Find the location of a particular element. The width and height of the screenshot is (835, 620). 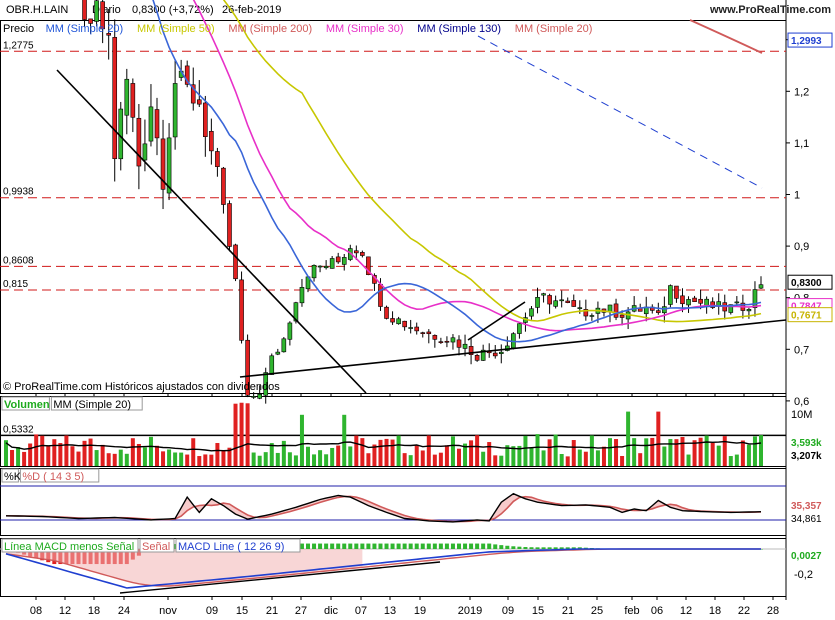

price-tag-label: 1,2993 is located at coordinates (806, 41).